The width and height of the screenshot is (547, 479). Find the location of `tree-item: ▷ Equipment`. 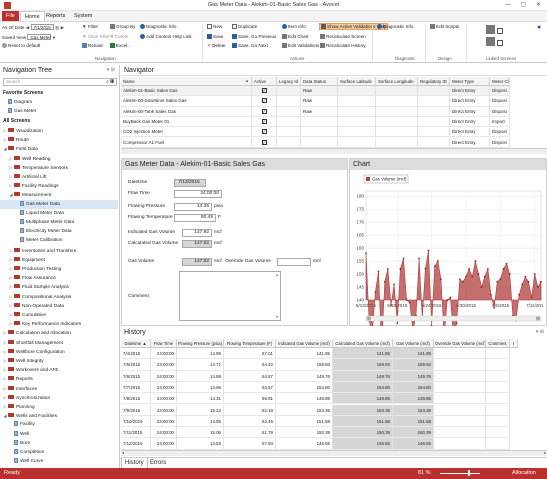

tree-item: ▷ Equipment is located at coordinates (59, 259).